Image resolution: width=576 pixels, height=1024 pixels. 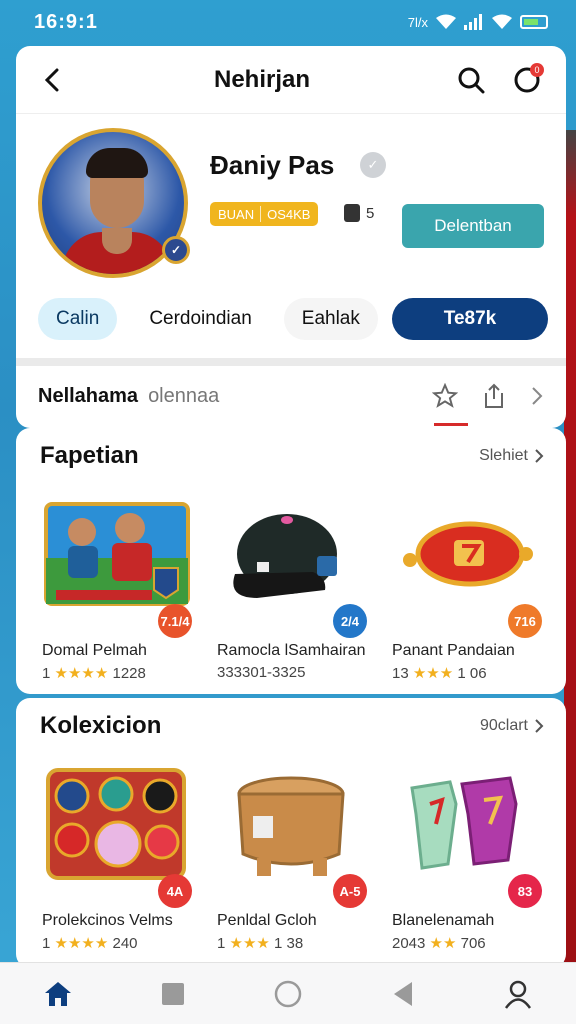 What do you see at coordinates (473, 943) in the screenshot?
I see `rating-count: 706` at bounding box center [473, 943].